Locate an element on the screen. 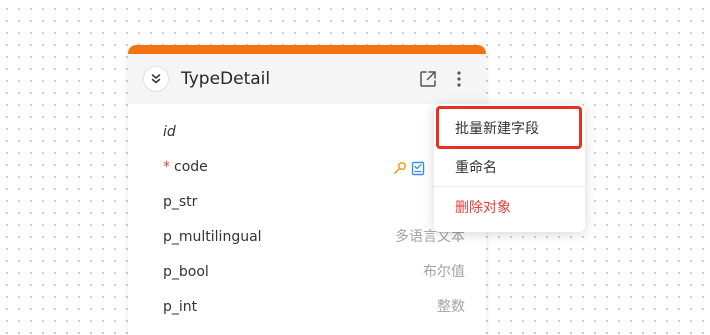 Image resolution: width=710 pixels, height=335 pixels. field-row-code: * code is located at coordinates (307, 167).